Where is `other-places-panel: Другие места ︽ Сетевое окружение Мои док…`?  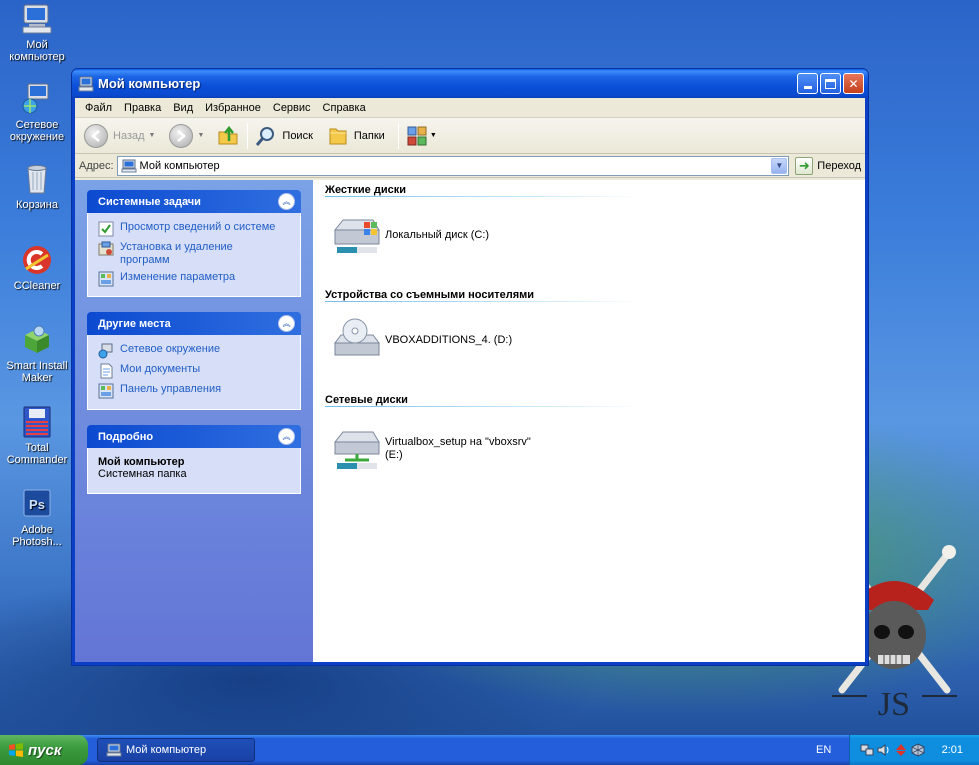
other-places-panel: Другие места ︽ Сетевое окружение Мои док… is located at coordinates (194, 361).